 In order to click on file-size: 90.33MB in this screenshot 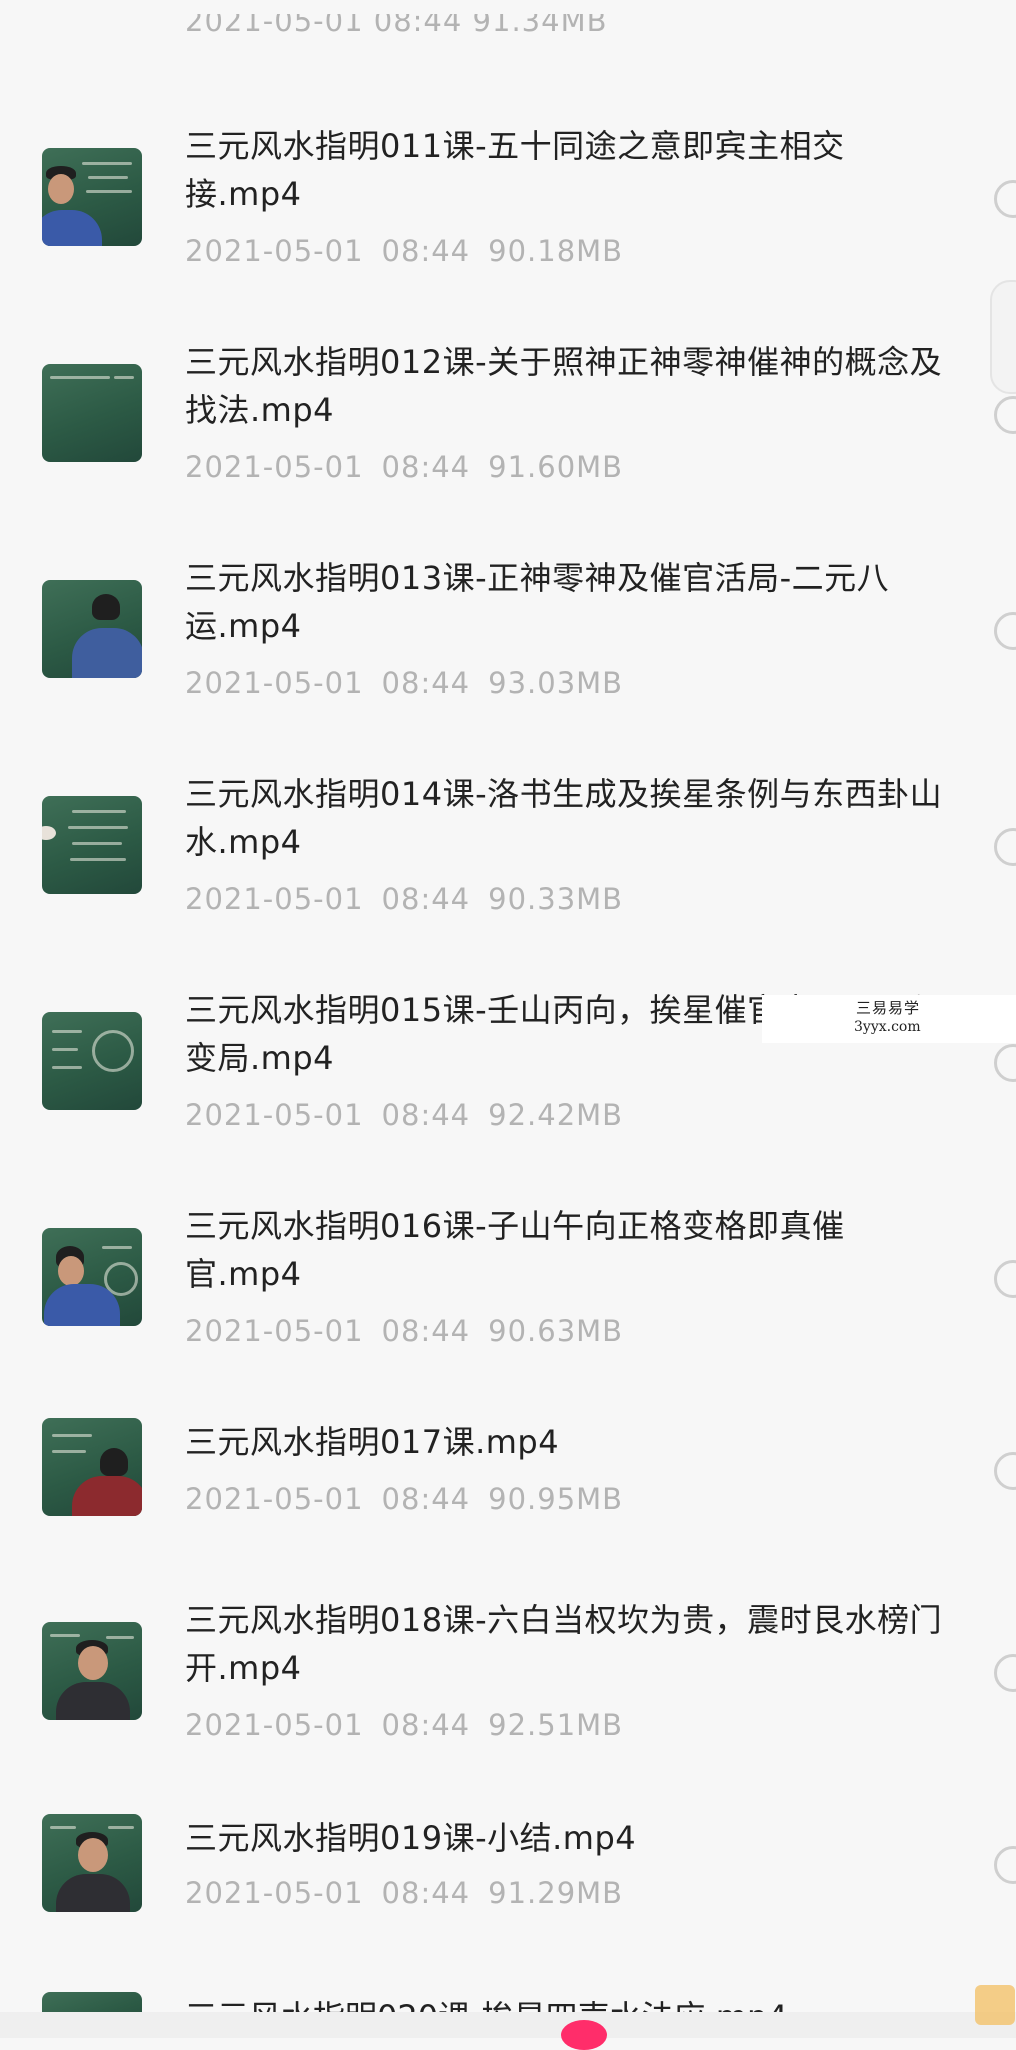, I will do `click(556, 899)`.